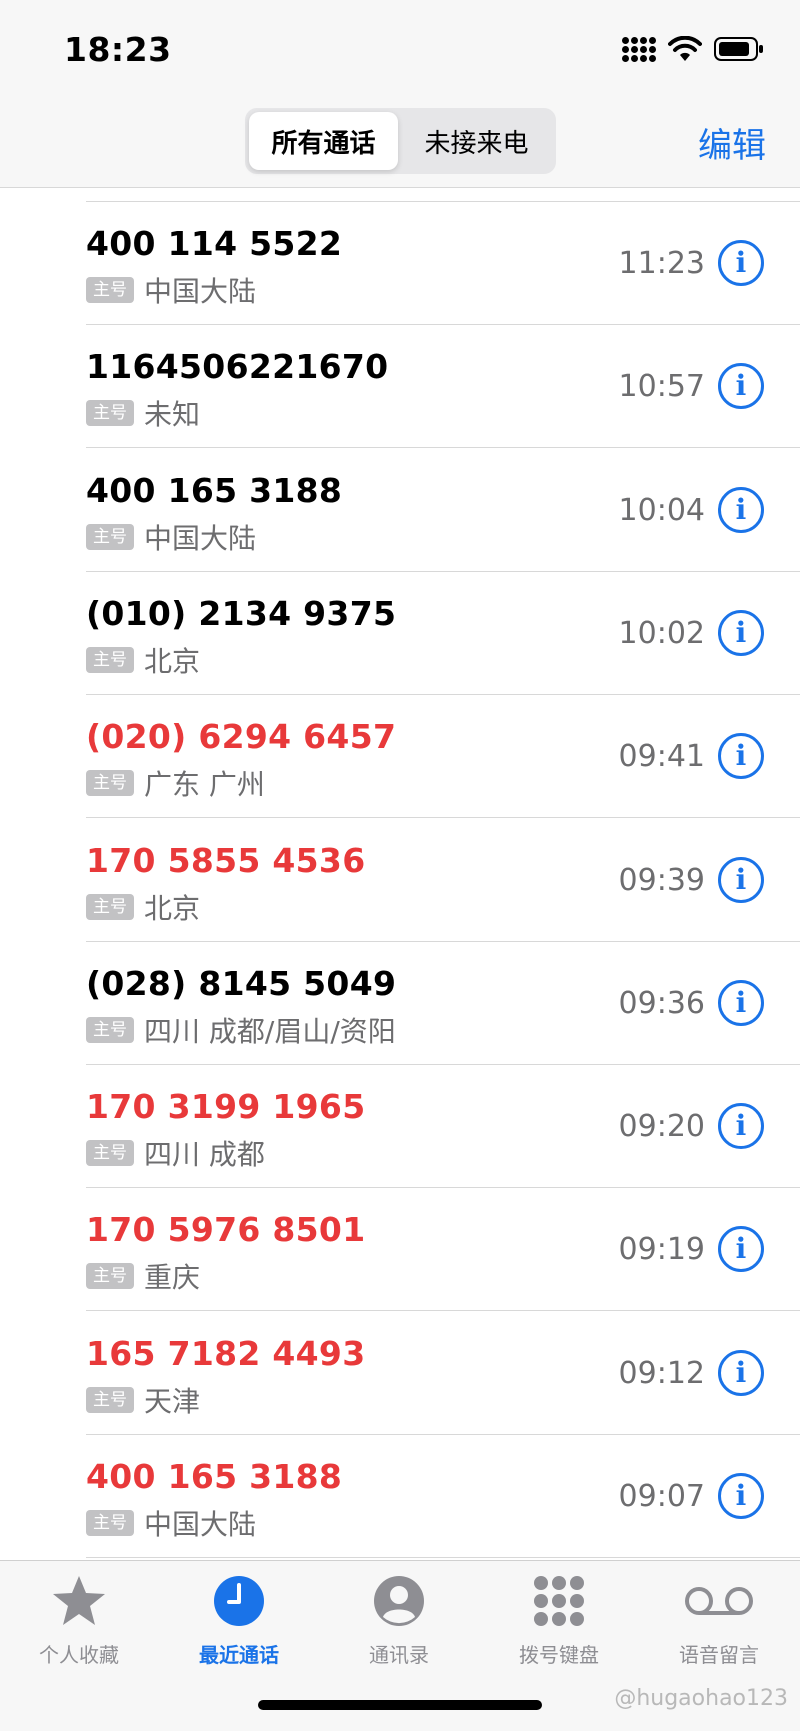 The width and height of the screenshot is (800, 1731). Describe the element at coordinates (79, 1601) in the screenshot. I see `star-icon` at that location.